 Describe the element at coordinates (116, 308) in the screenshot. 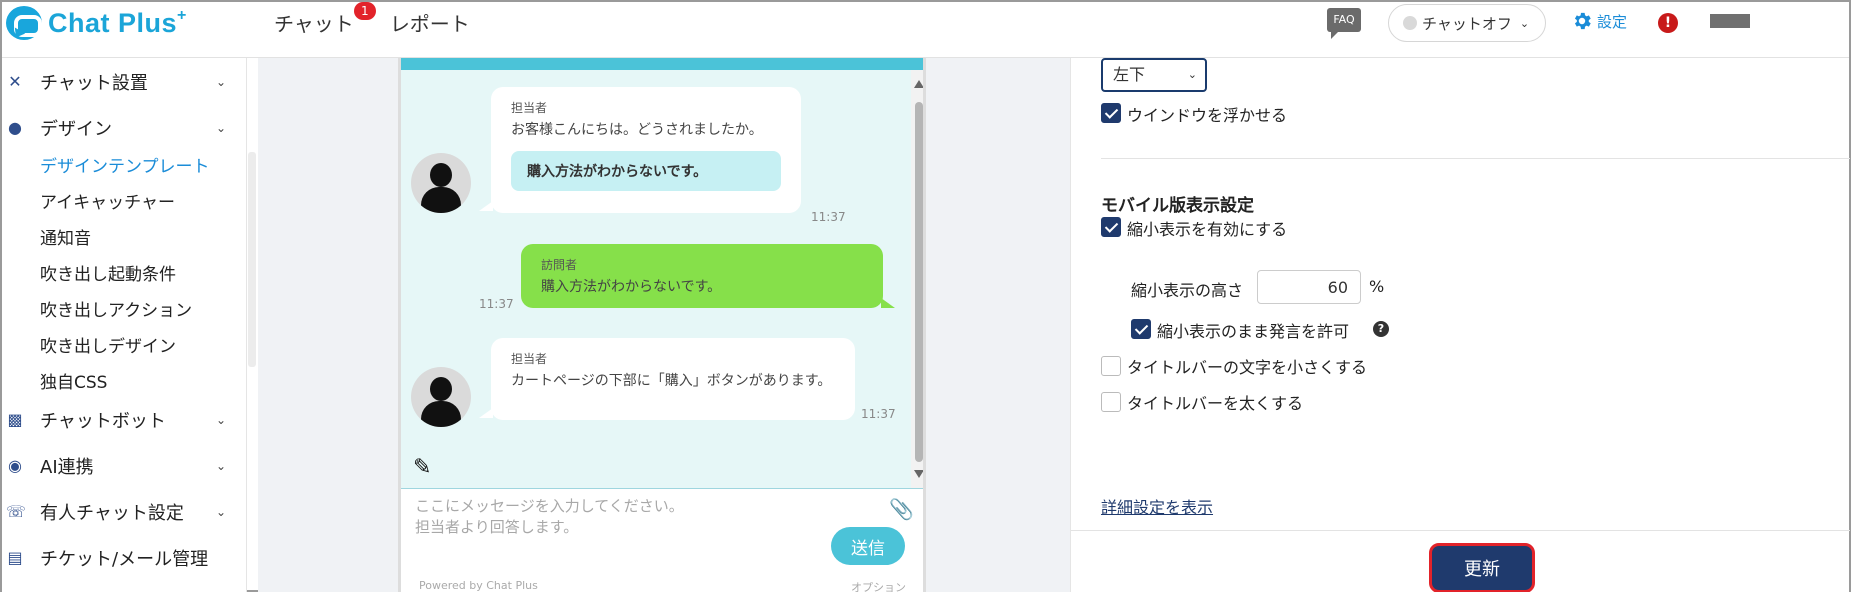

I see `sidebar-item-balloon-action: 吹き出しアクション` at that location.